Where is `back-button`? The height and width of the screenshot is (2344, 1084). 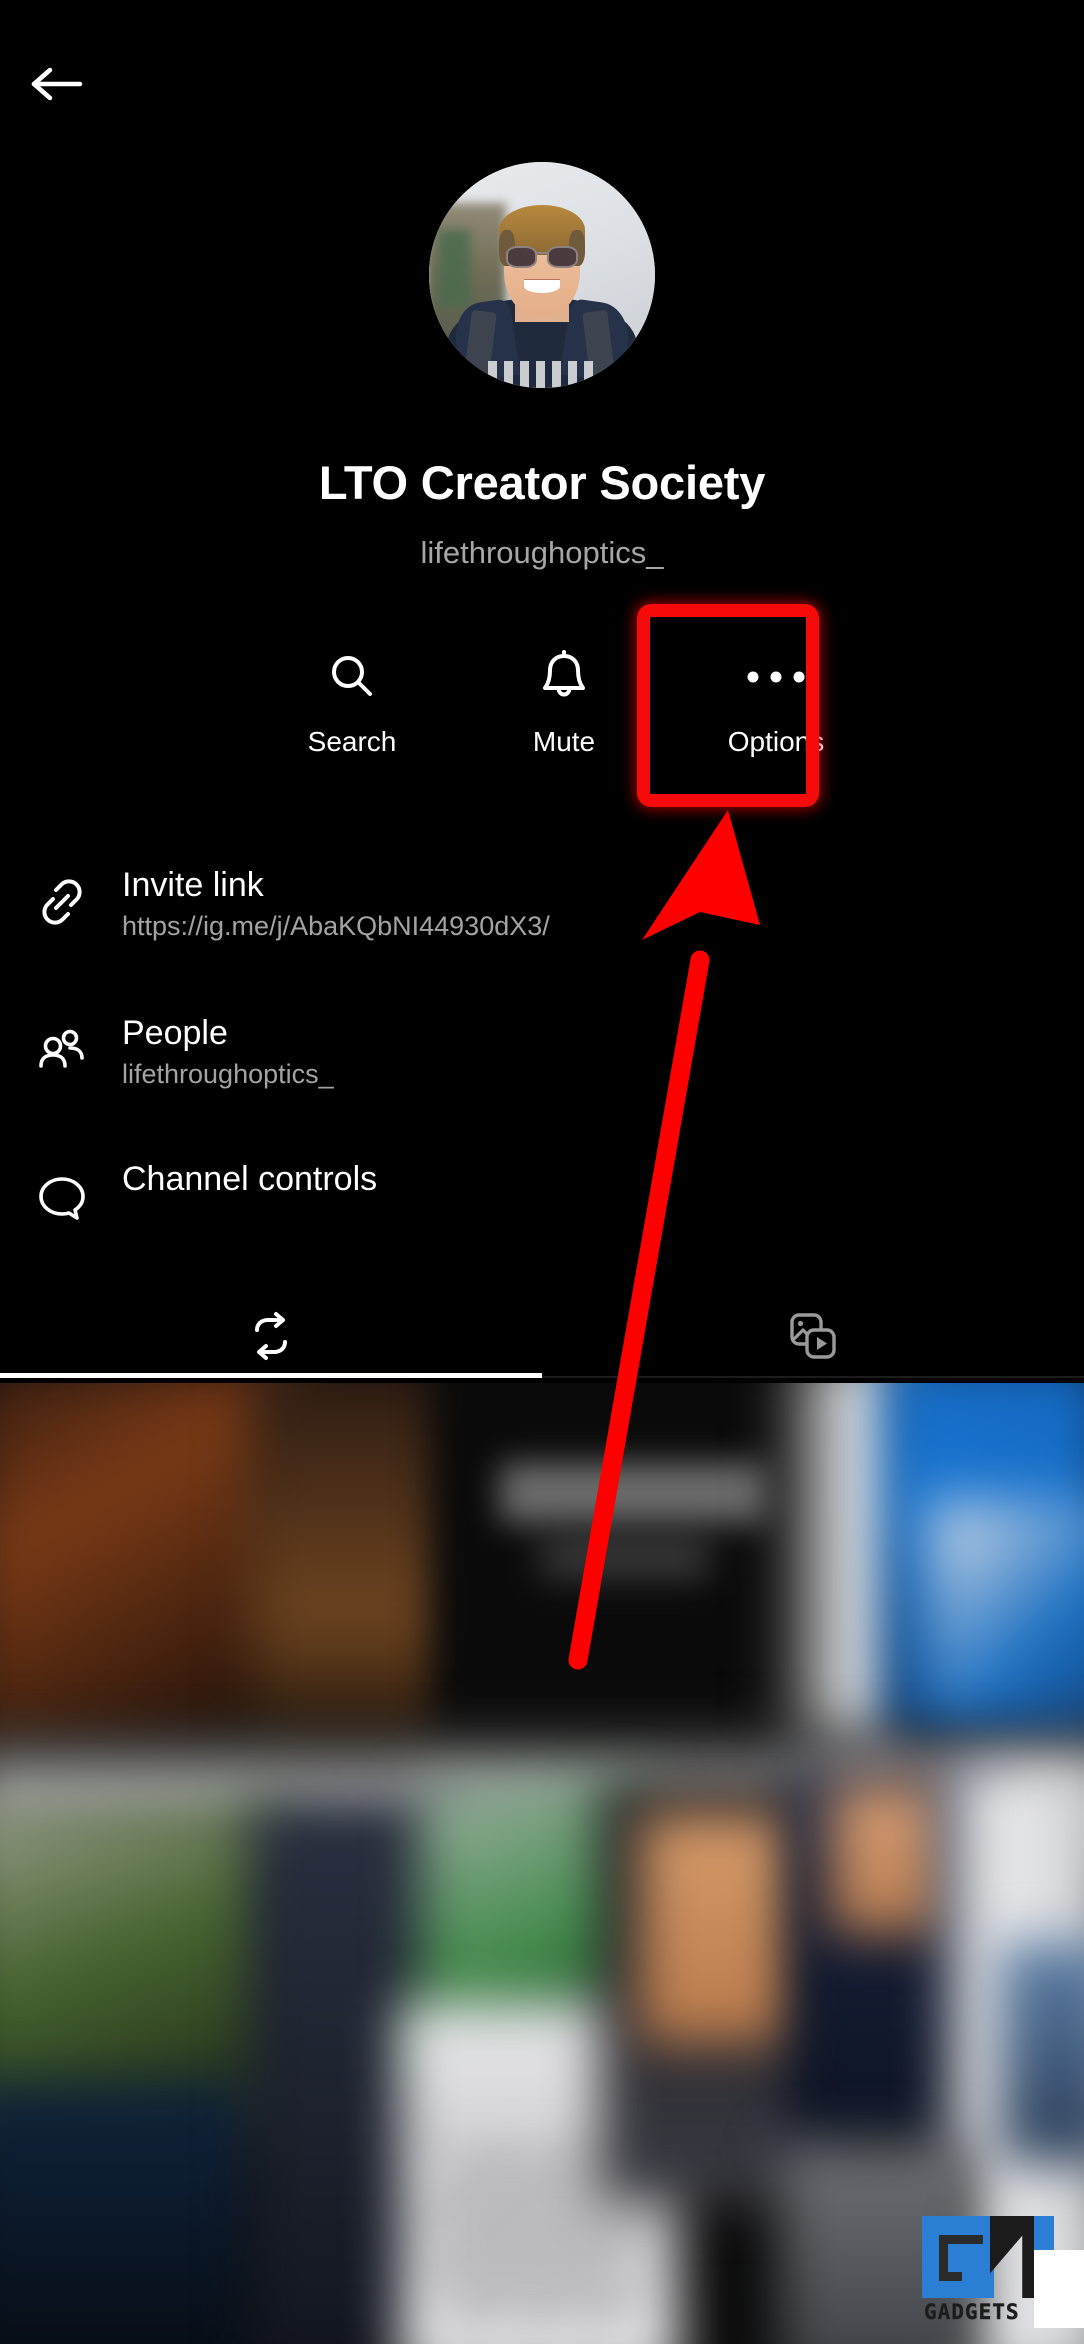 back-button is located at coordinates (73, 84).